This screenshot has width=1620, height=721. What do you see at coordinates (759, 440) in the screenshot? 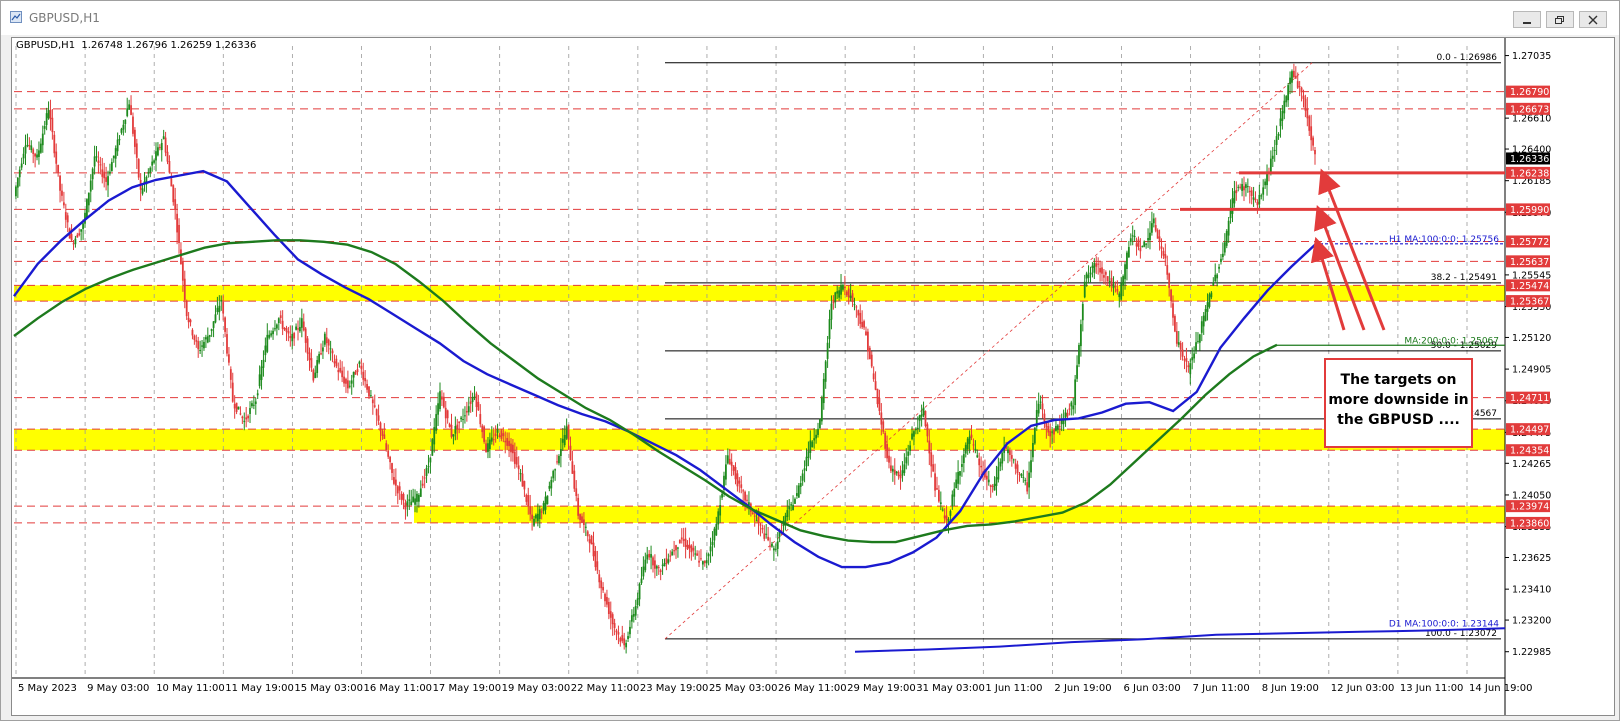
I see `support-resistance-zone` at bounding box center [759, 440].